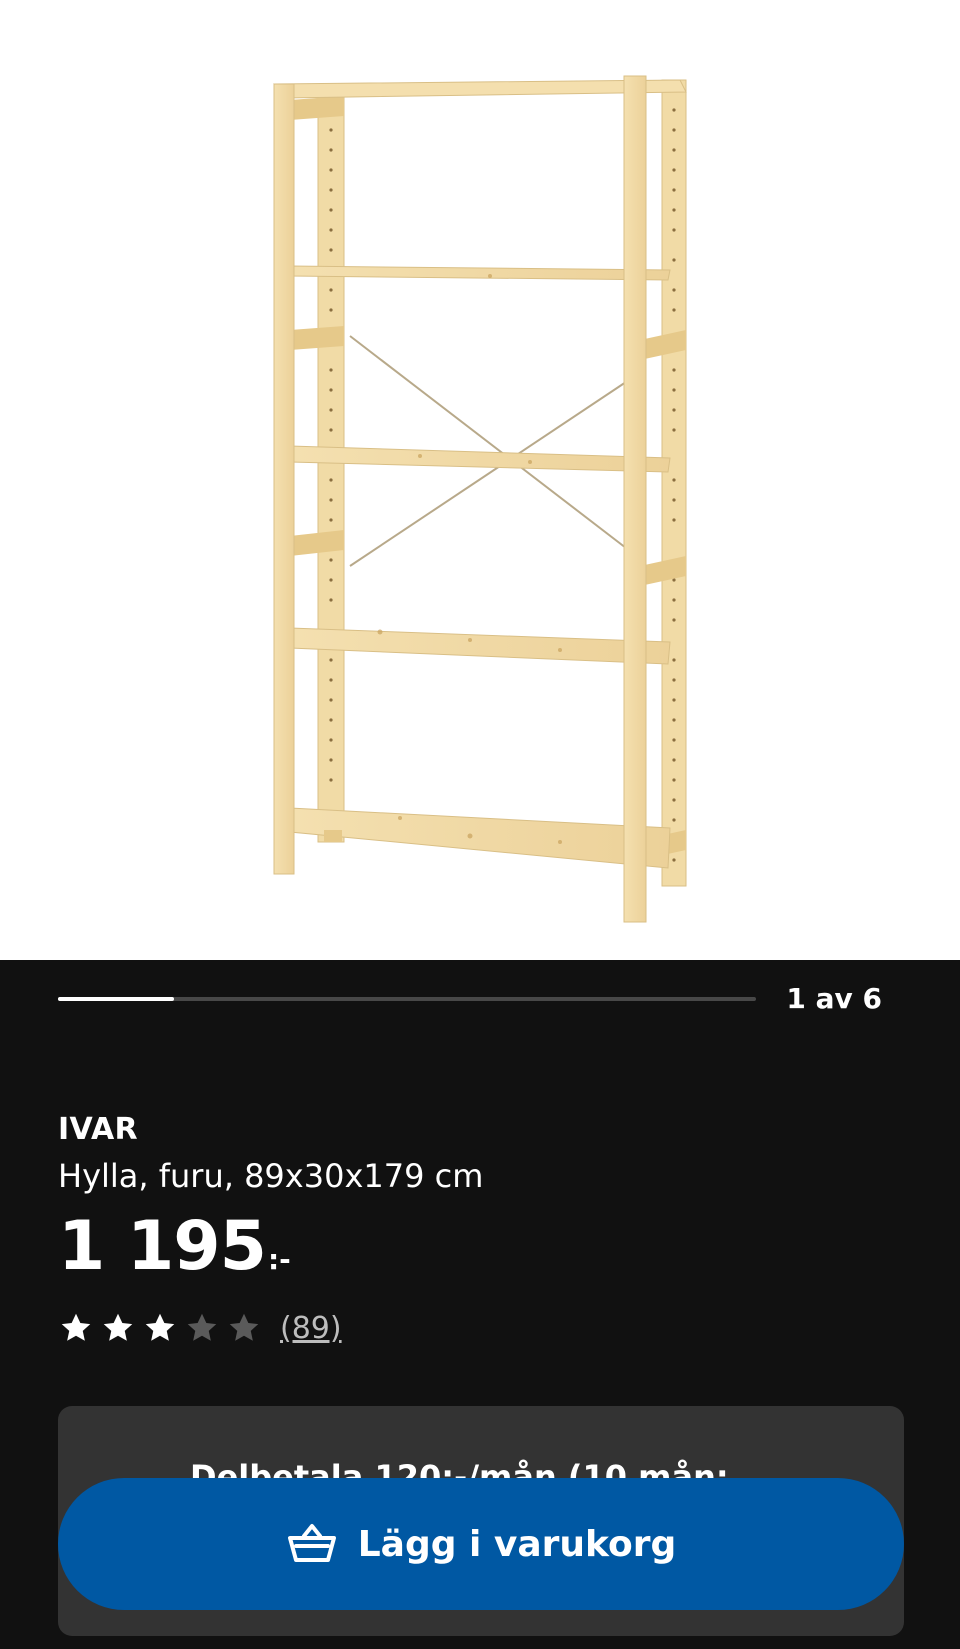  I want to click on carousel-progress-track, so click(407, 999).